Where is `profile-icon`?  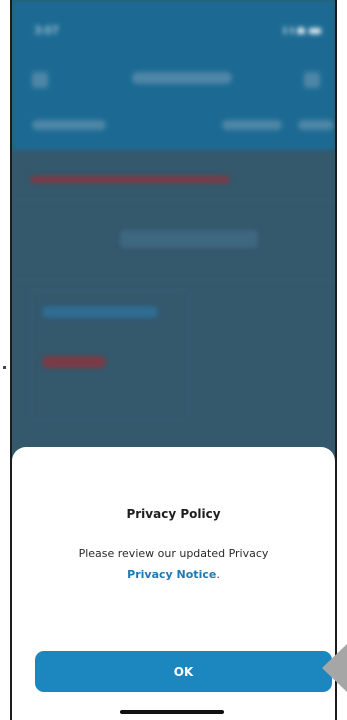 profile-icon is located at coordinates (312, 80).